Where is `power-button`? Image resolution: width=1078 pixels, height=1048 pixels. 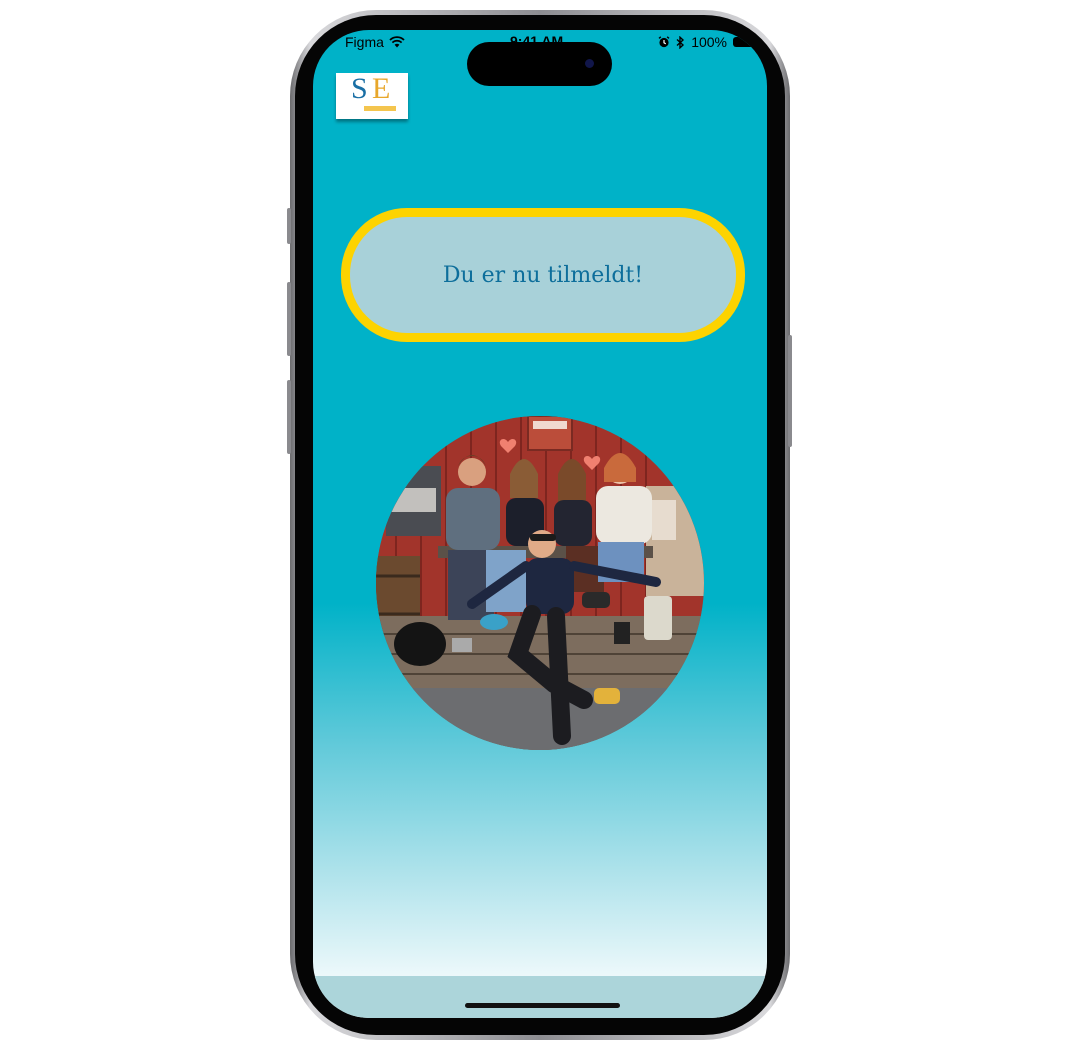 power-button is located at coordinates (790, 391).